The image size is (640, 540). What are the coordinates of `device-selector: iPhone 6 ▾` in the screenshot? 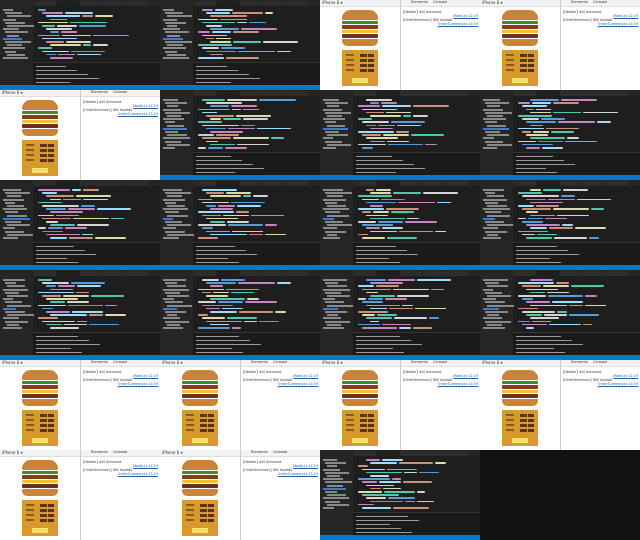 It's located at (12, 362).